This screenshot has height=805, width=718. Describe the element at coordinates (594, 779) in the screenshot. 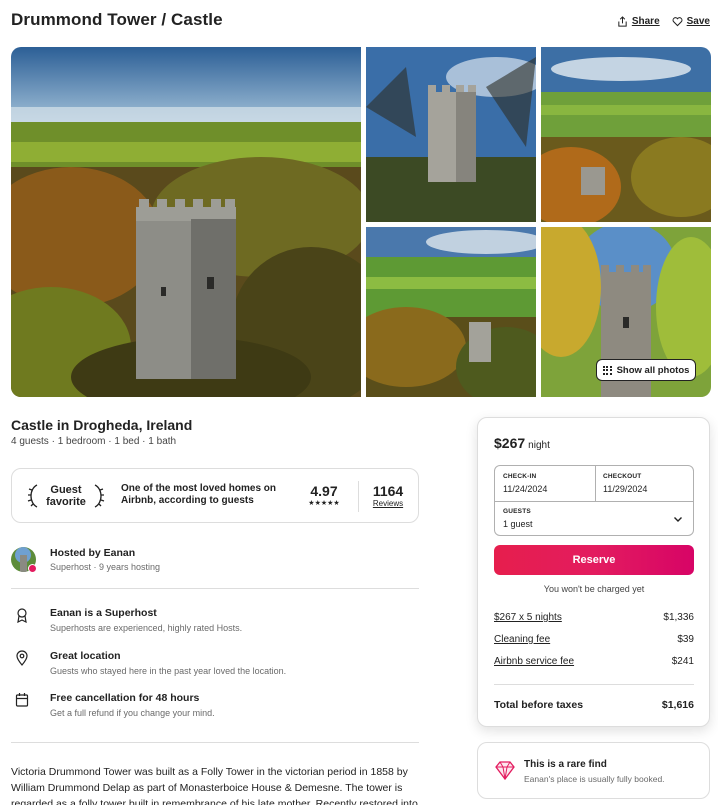

I see `rare-find-subtitle: Eanan's place is usually fully booked.` at that location.